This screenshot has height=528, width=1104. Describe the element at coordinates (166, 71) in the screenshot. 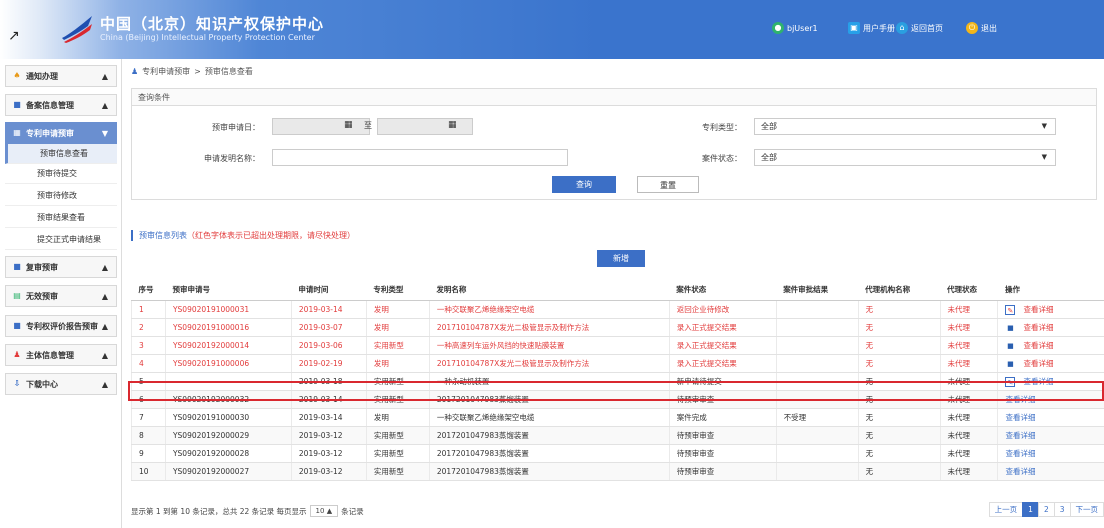

I see `breadcrumb-parent: 专利申请预审` at that location.